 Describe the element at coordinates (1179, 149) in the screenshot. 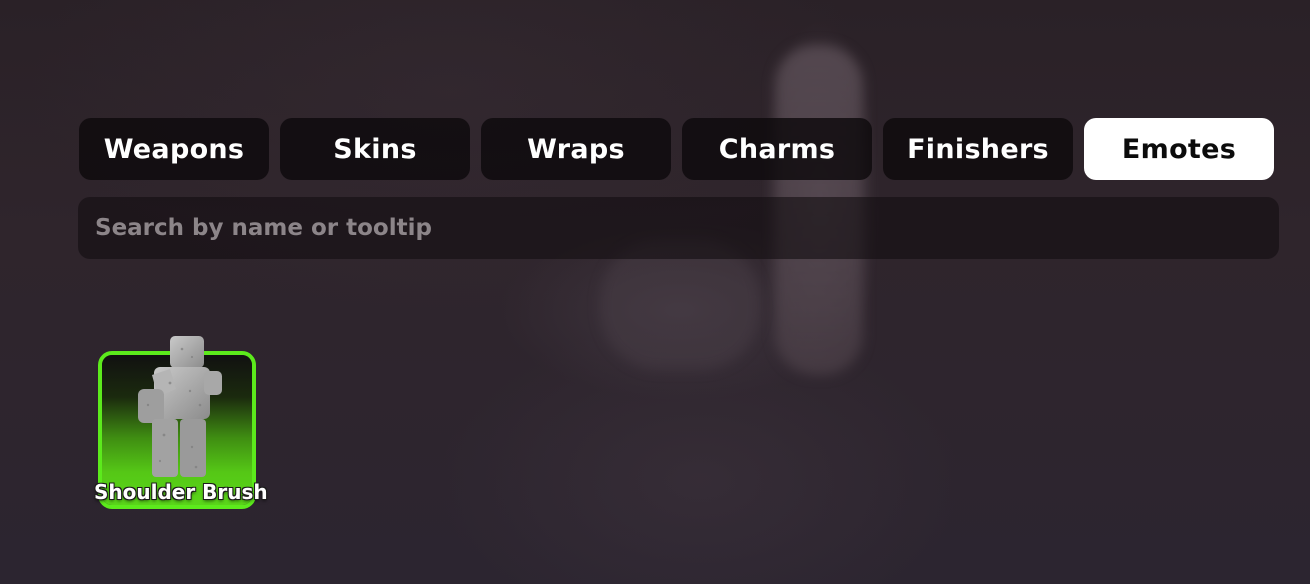

I see `tab-emotes: Emotes` at that location.